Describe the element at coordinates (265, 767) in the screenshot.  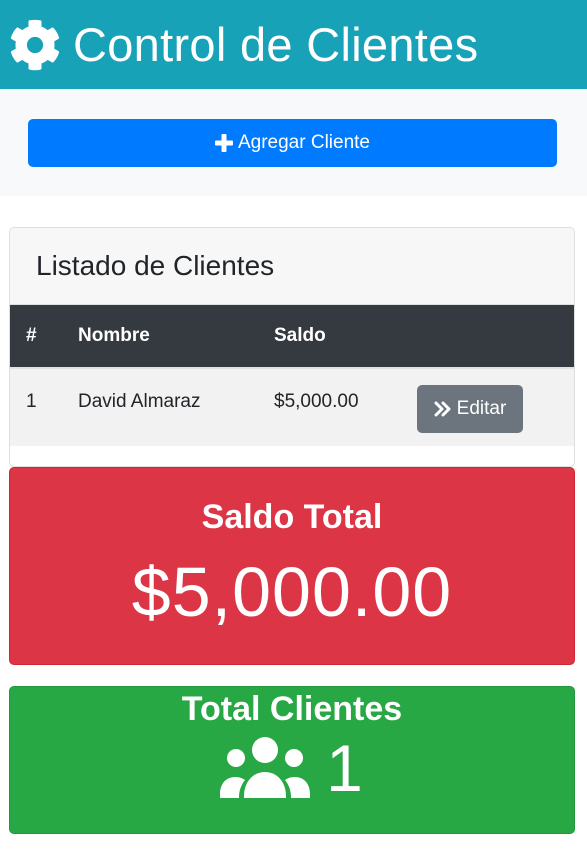
I see `users-icon` at that location.